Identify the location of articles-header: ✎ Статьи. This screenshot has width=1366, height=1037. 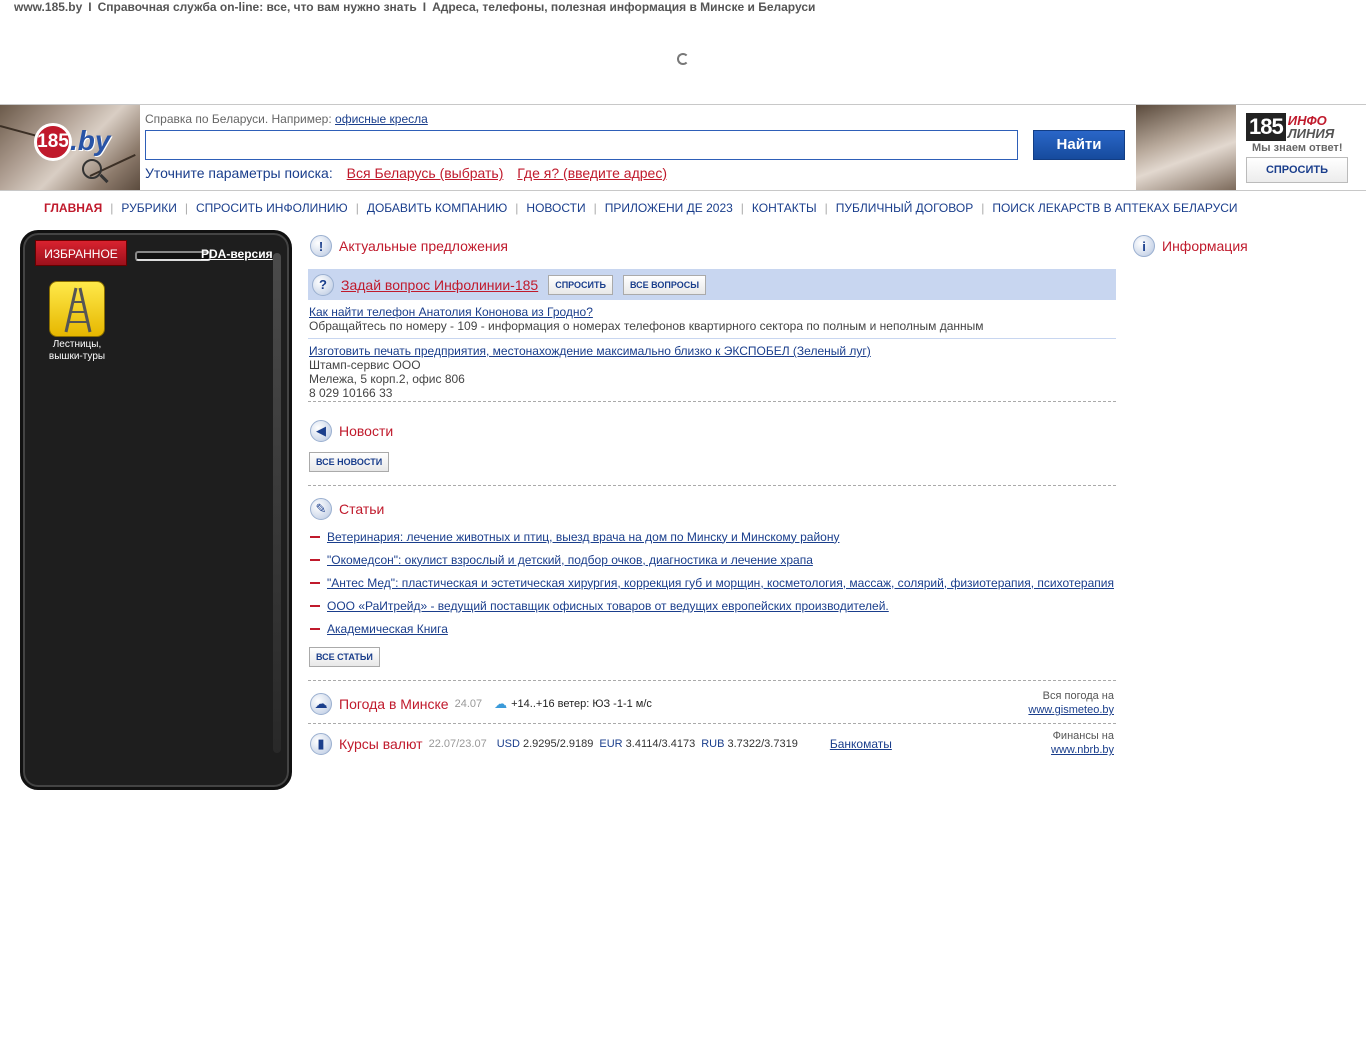
(347, 509).